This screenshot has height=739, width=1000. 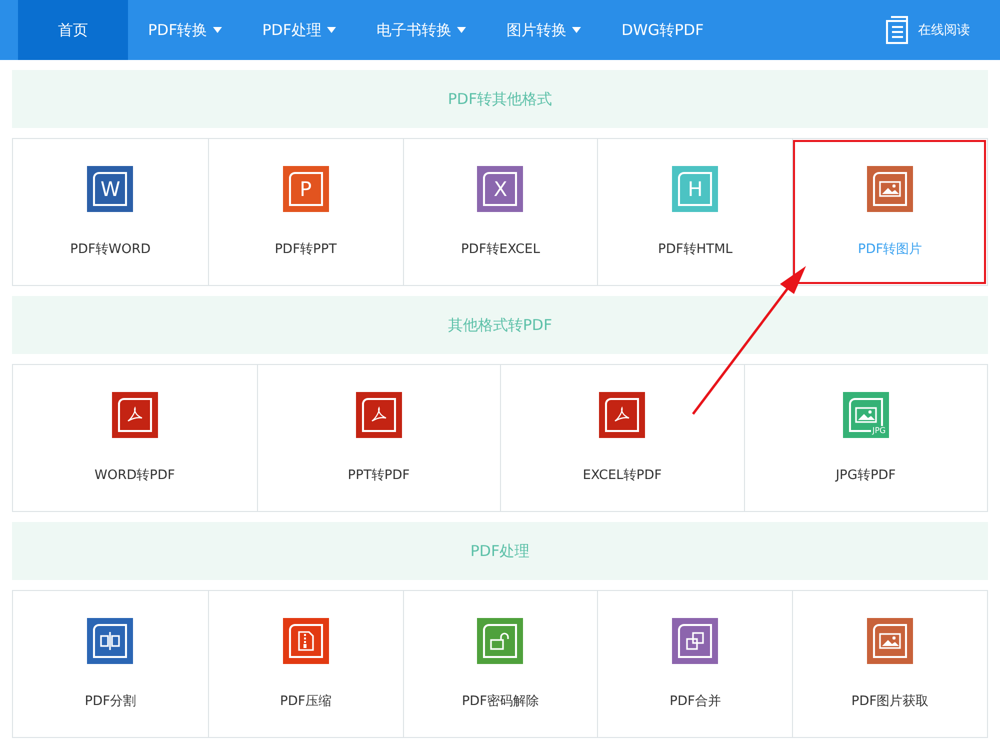 What do you see at coordinates (305, 189) in the screenshot?
I see `document-letter-icon: P` at bounding box center [305, 189].